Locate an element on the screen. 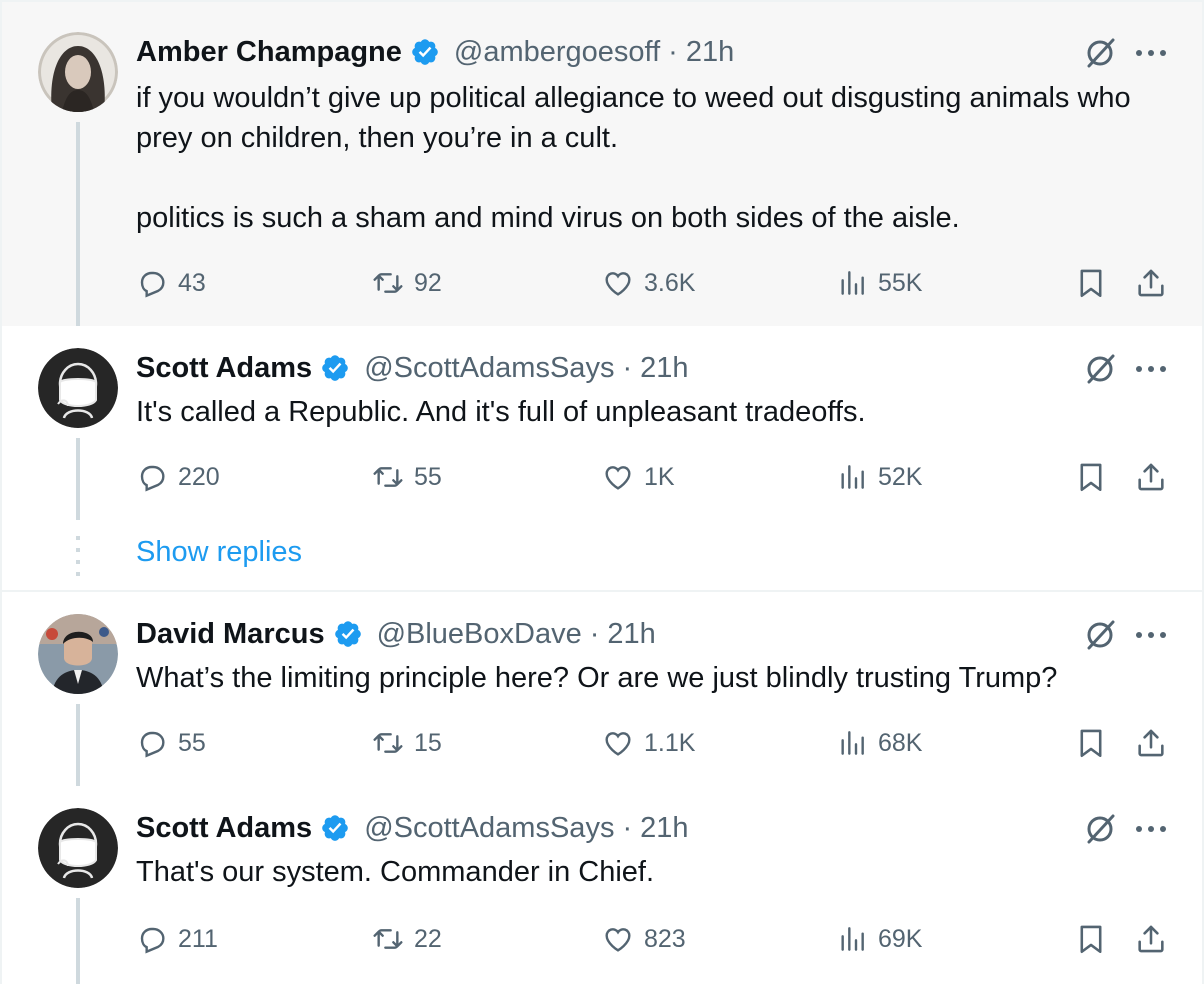  reply-button: 211 is located at coordinates (177, 939).